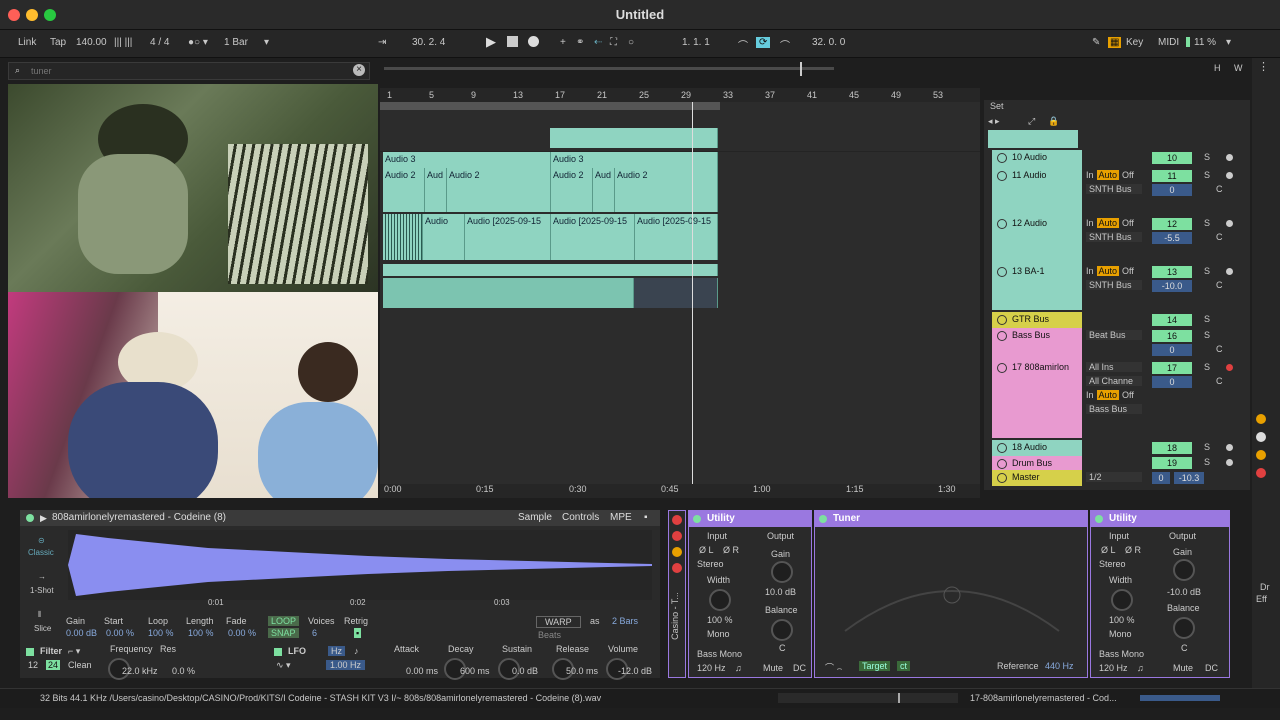 The width and height of the screenshot is (1280, 720). Describe the element at coordinates (278, 652) in the screenshot. I see `lfo-toggle` at that location.